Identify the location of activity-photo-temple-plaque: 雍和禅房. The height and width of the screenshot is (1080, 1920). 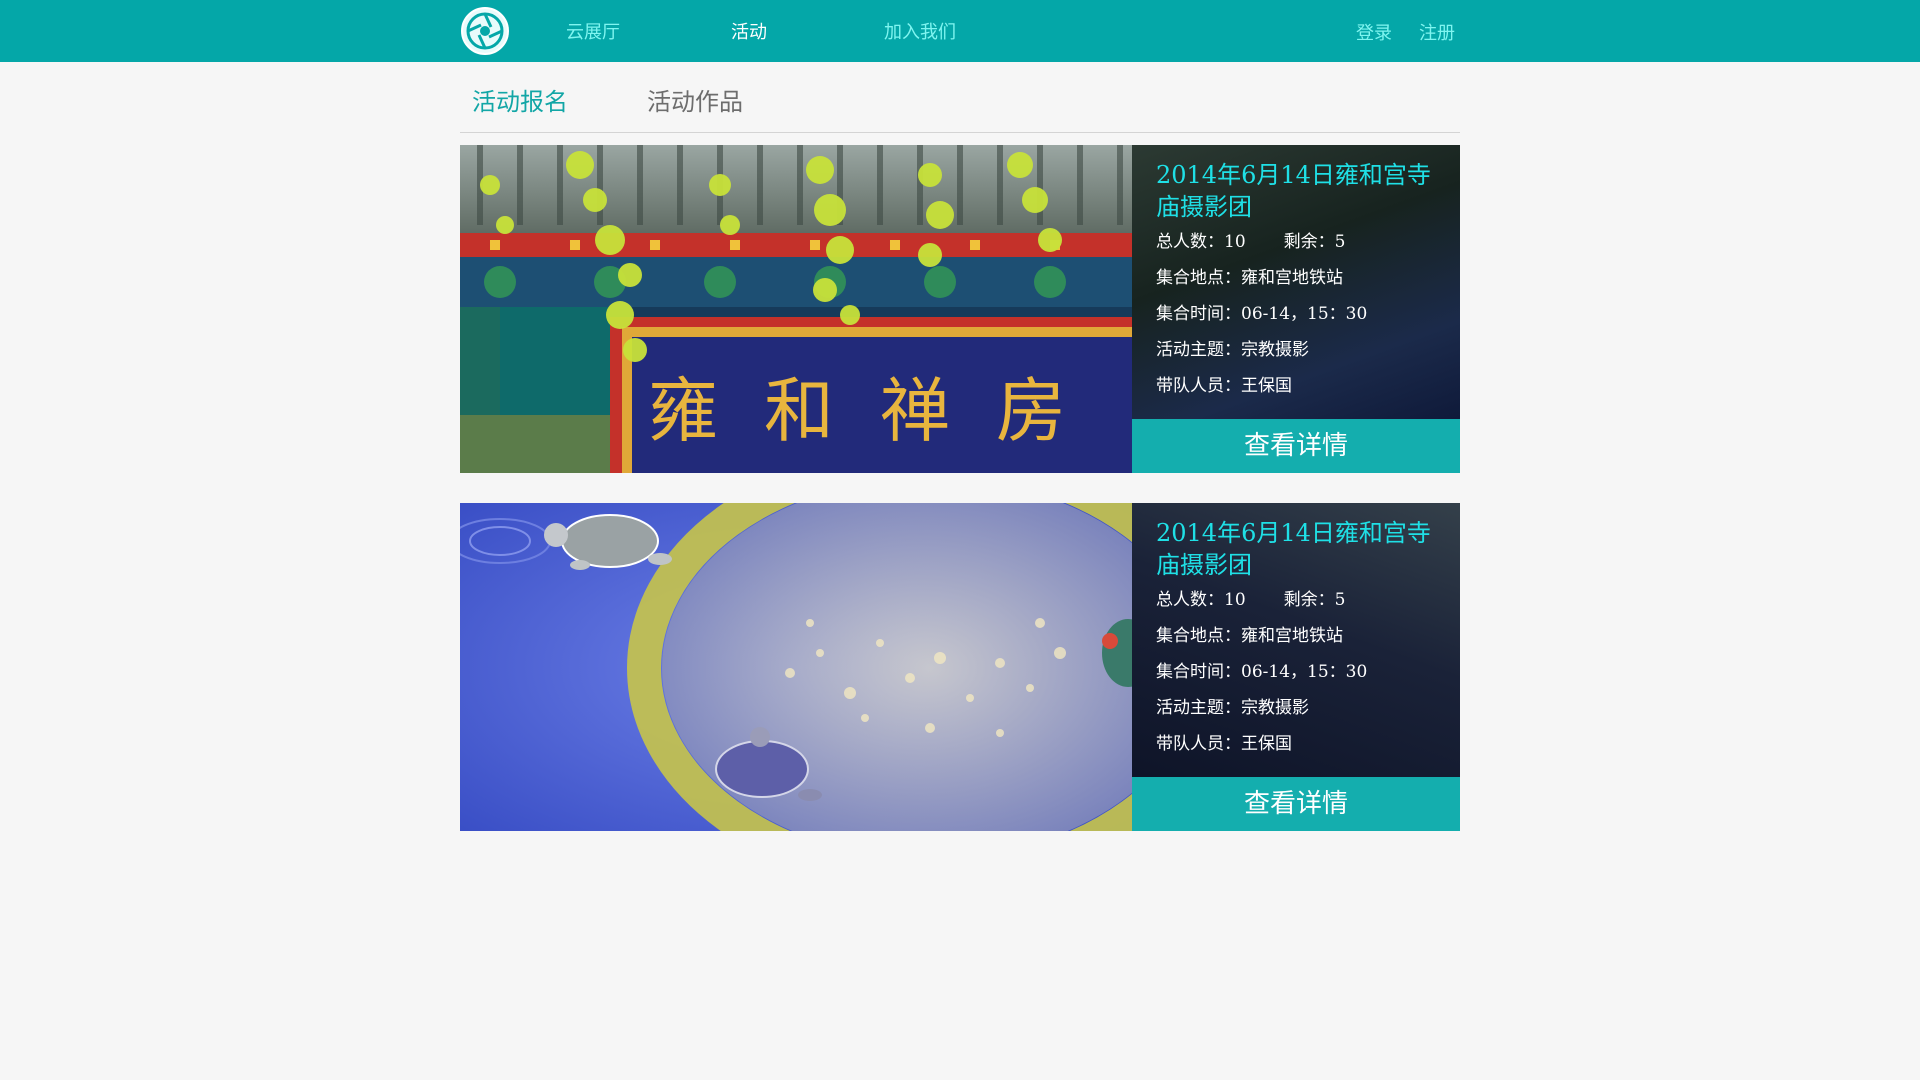
(796, 309).